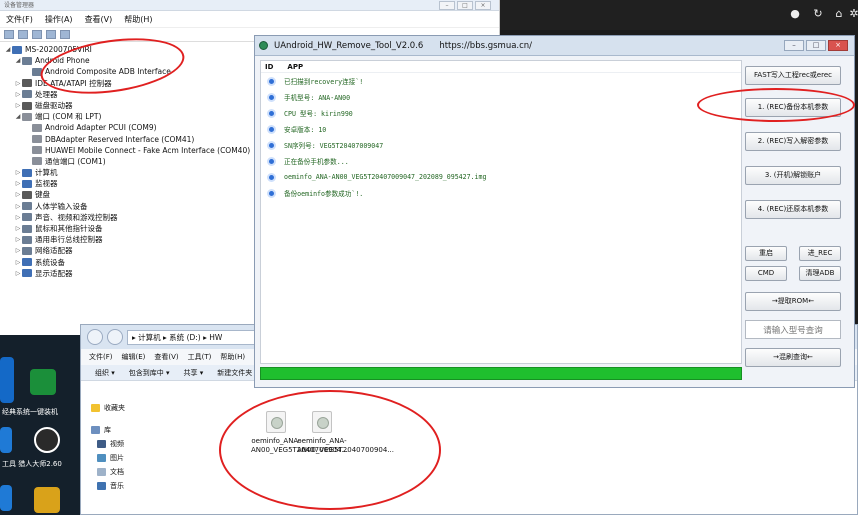  Describe the element at coordinates (37, 34) in the screenshot. I see `properties-icon` at that location.